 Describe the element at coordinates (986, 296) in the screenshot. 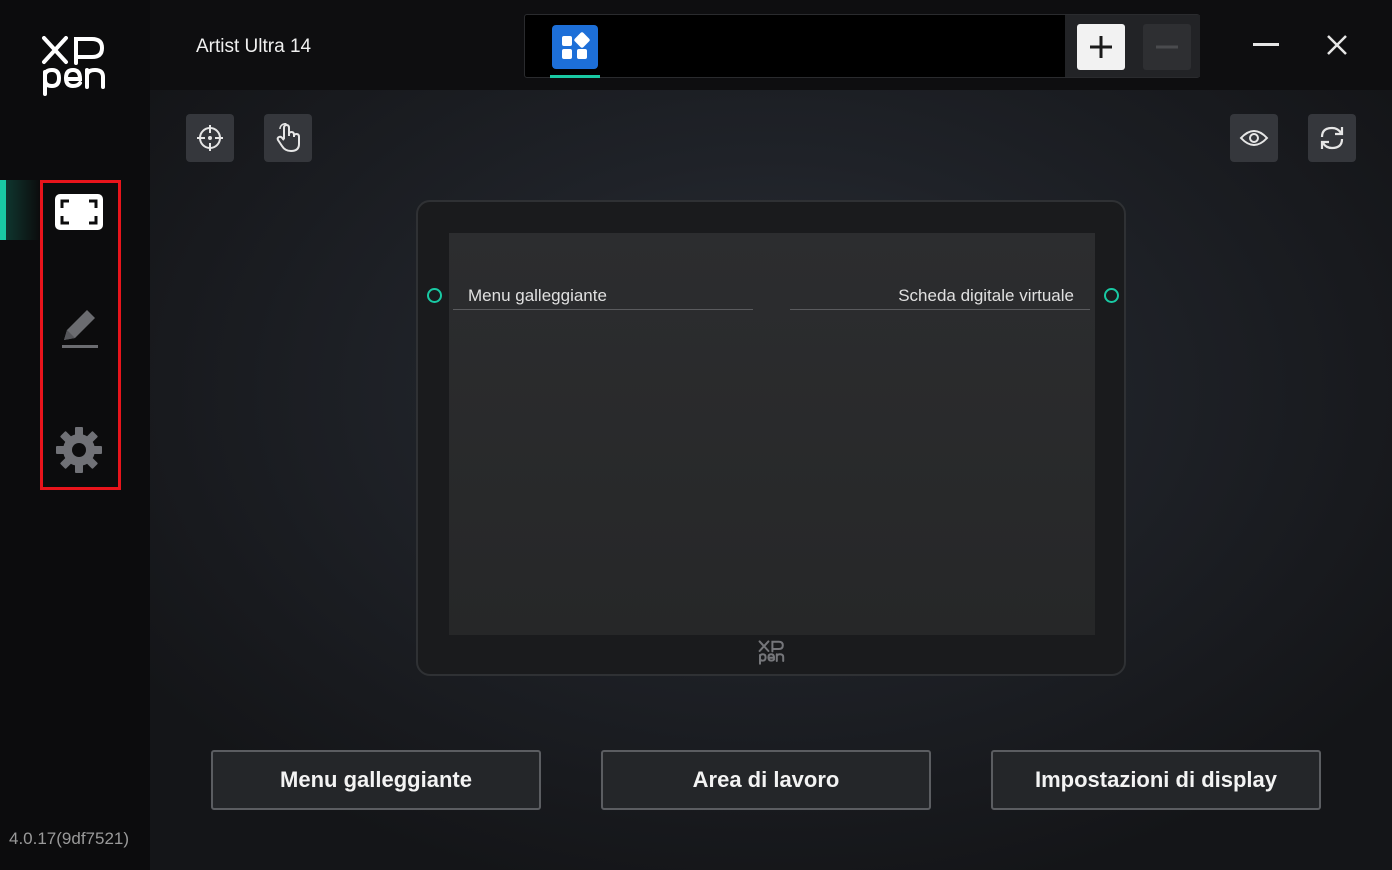

I see `express-key-right-label: Scheda digitale virtuale` at that location.